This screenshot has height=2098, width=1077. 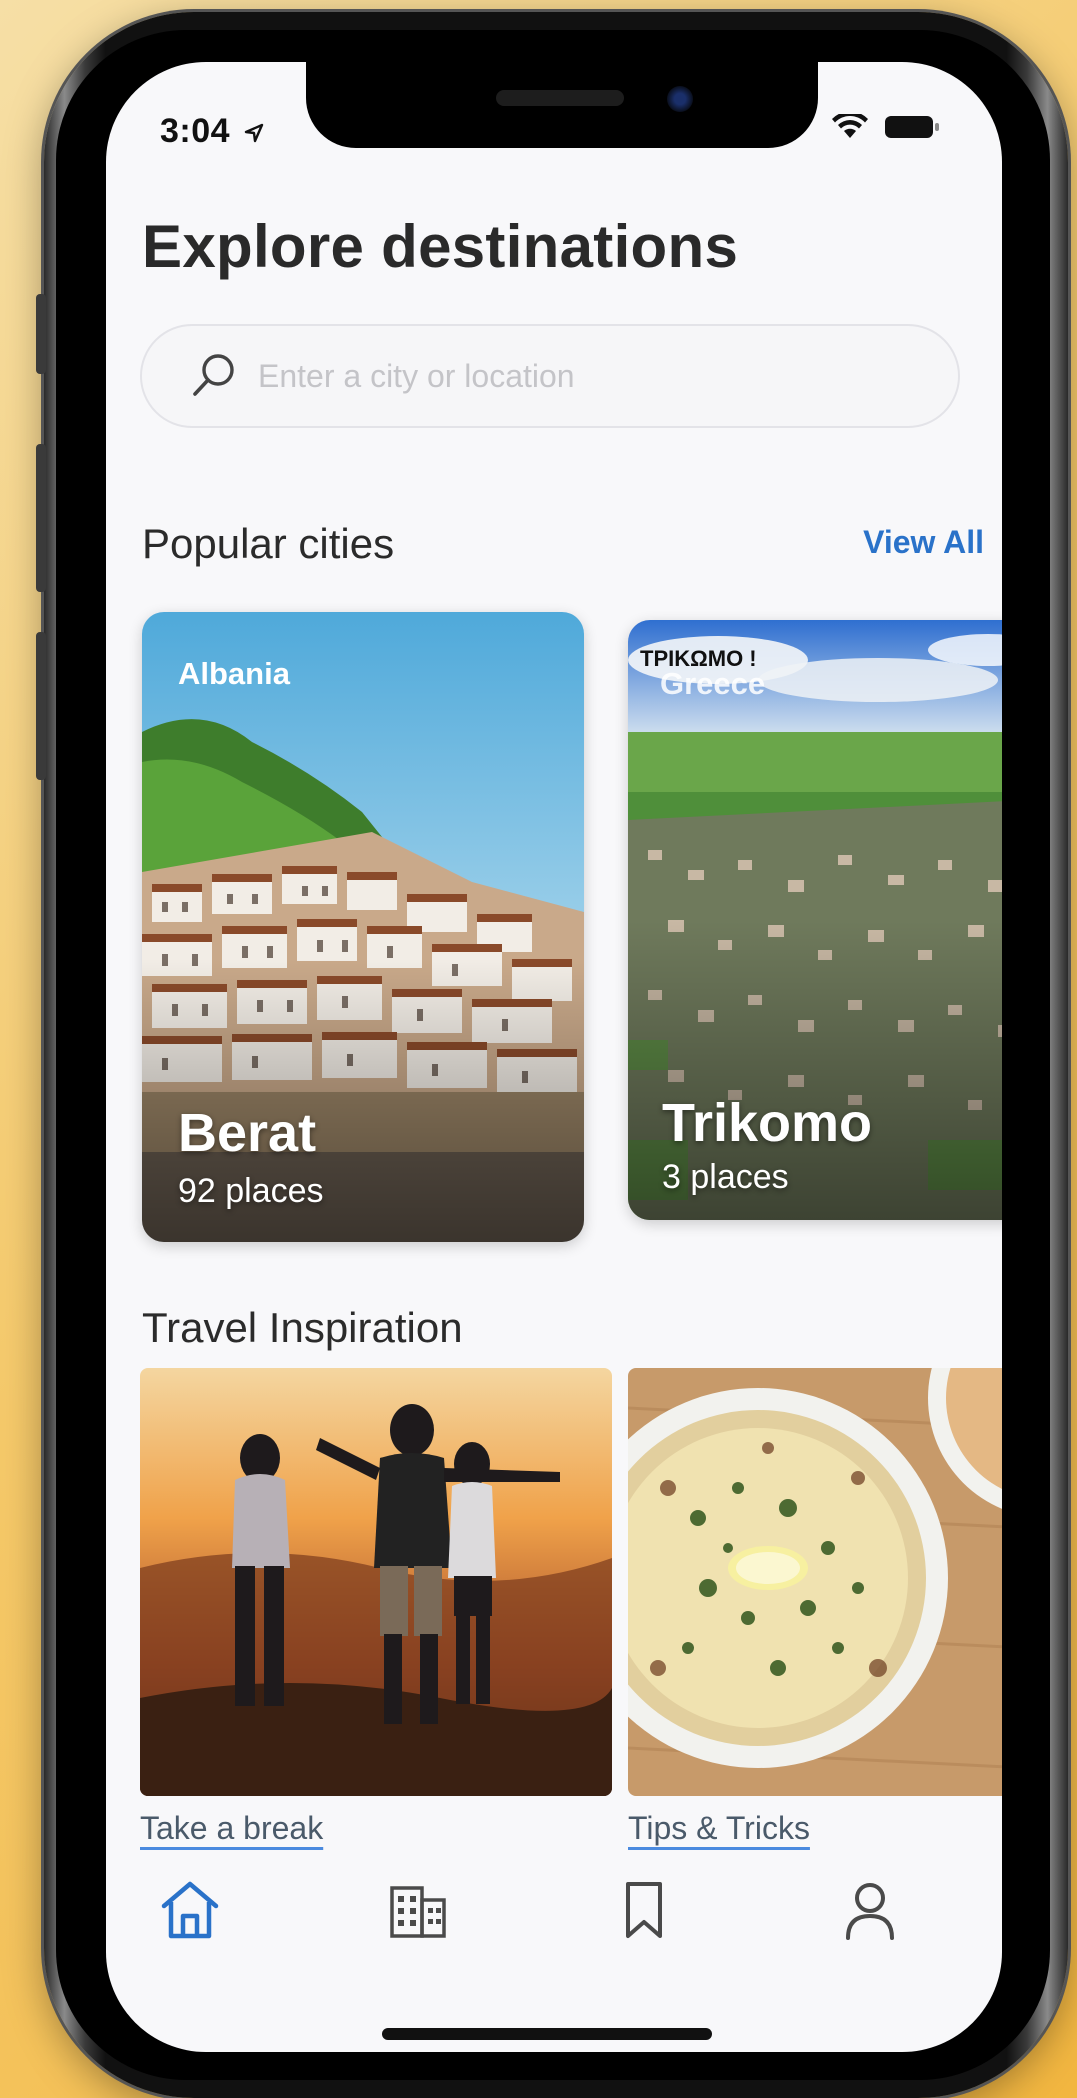 What do you see at coordinates (268, 543) in the screenshot?
I see `section-title-popular-cities: Popular cities` at bounding box center [268, 543].